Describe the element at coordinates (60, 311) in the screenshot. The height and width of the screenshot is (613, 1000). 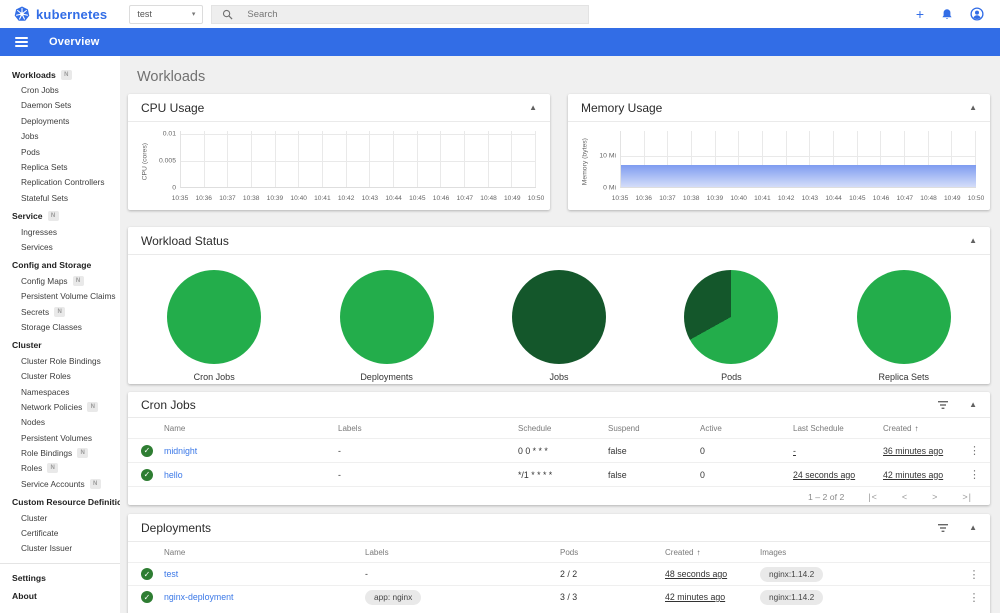
I see `sidebar-item-secrets: Secrets N` at that location.